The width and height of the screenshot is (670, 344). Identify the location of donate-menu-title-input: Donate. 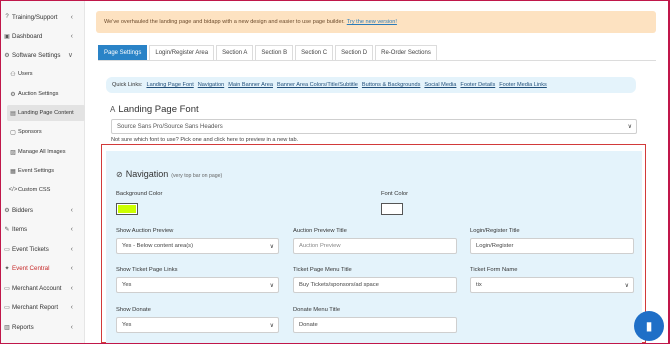
(375, 325).